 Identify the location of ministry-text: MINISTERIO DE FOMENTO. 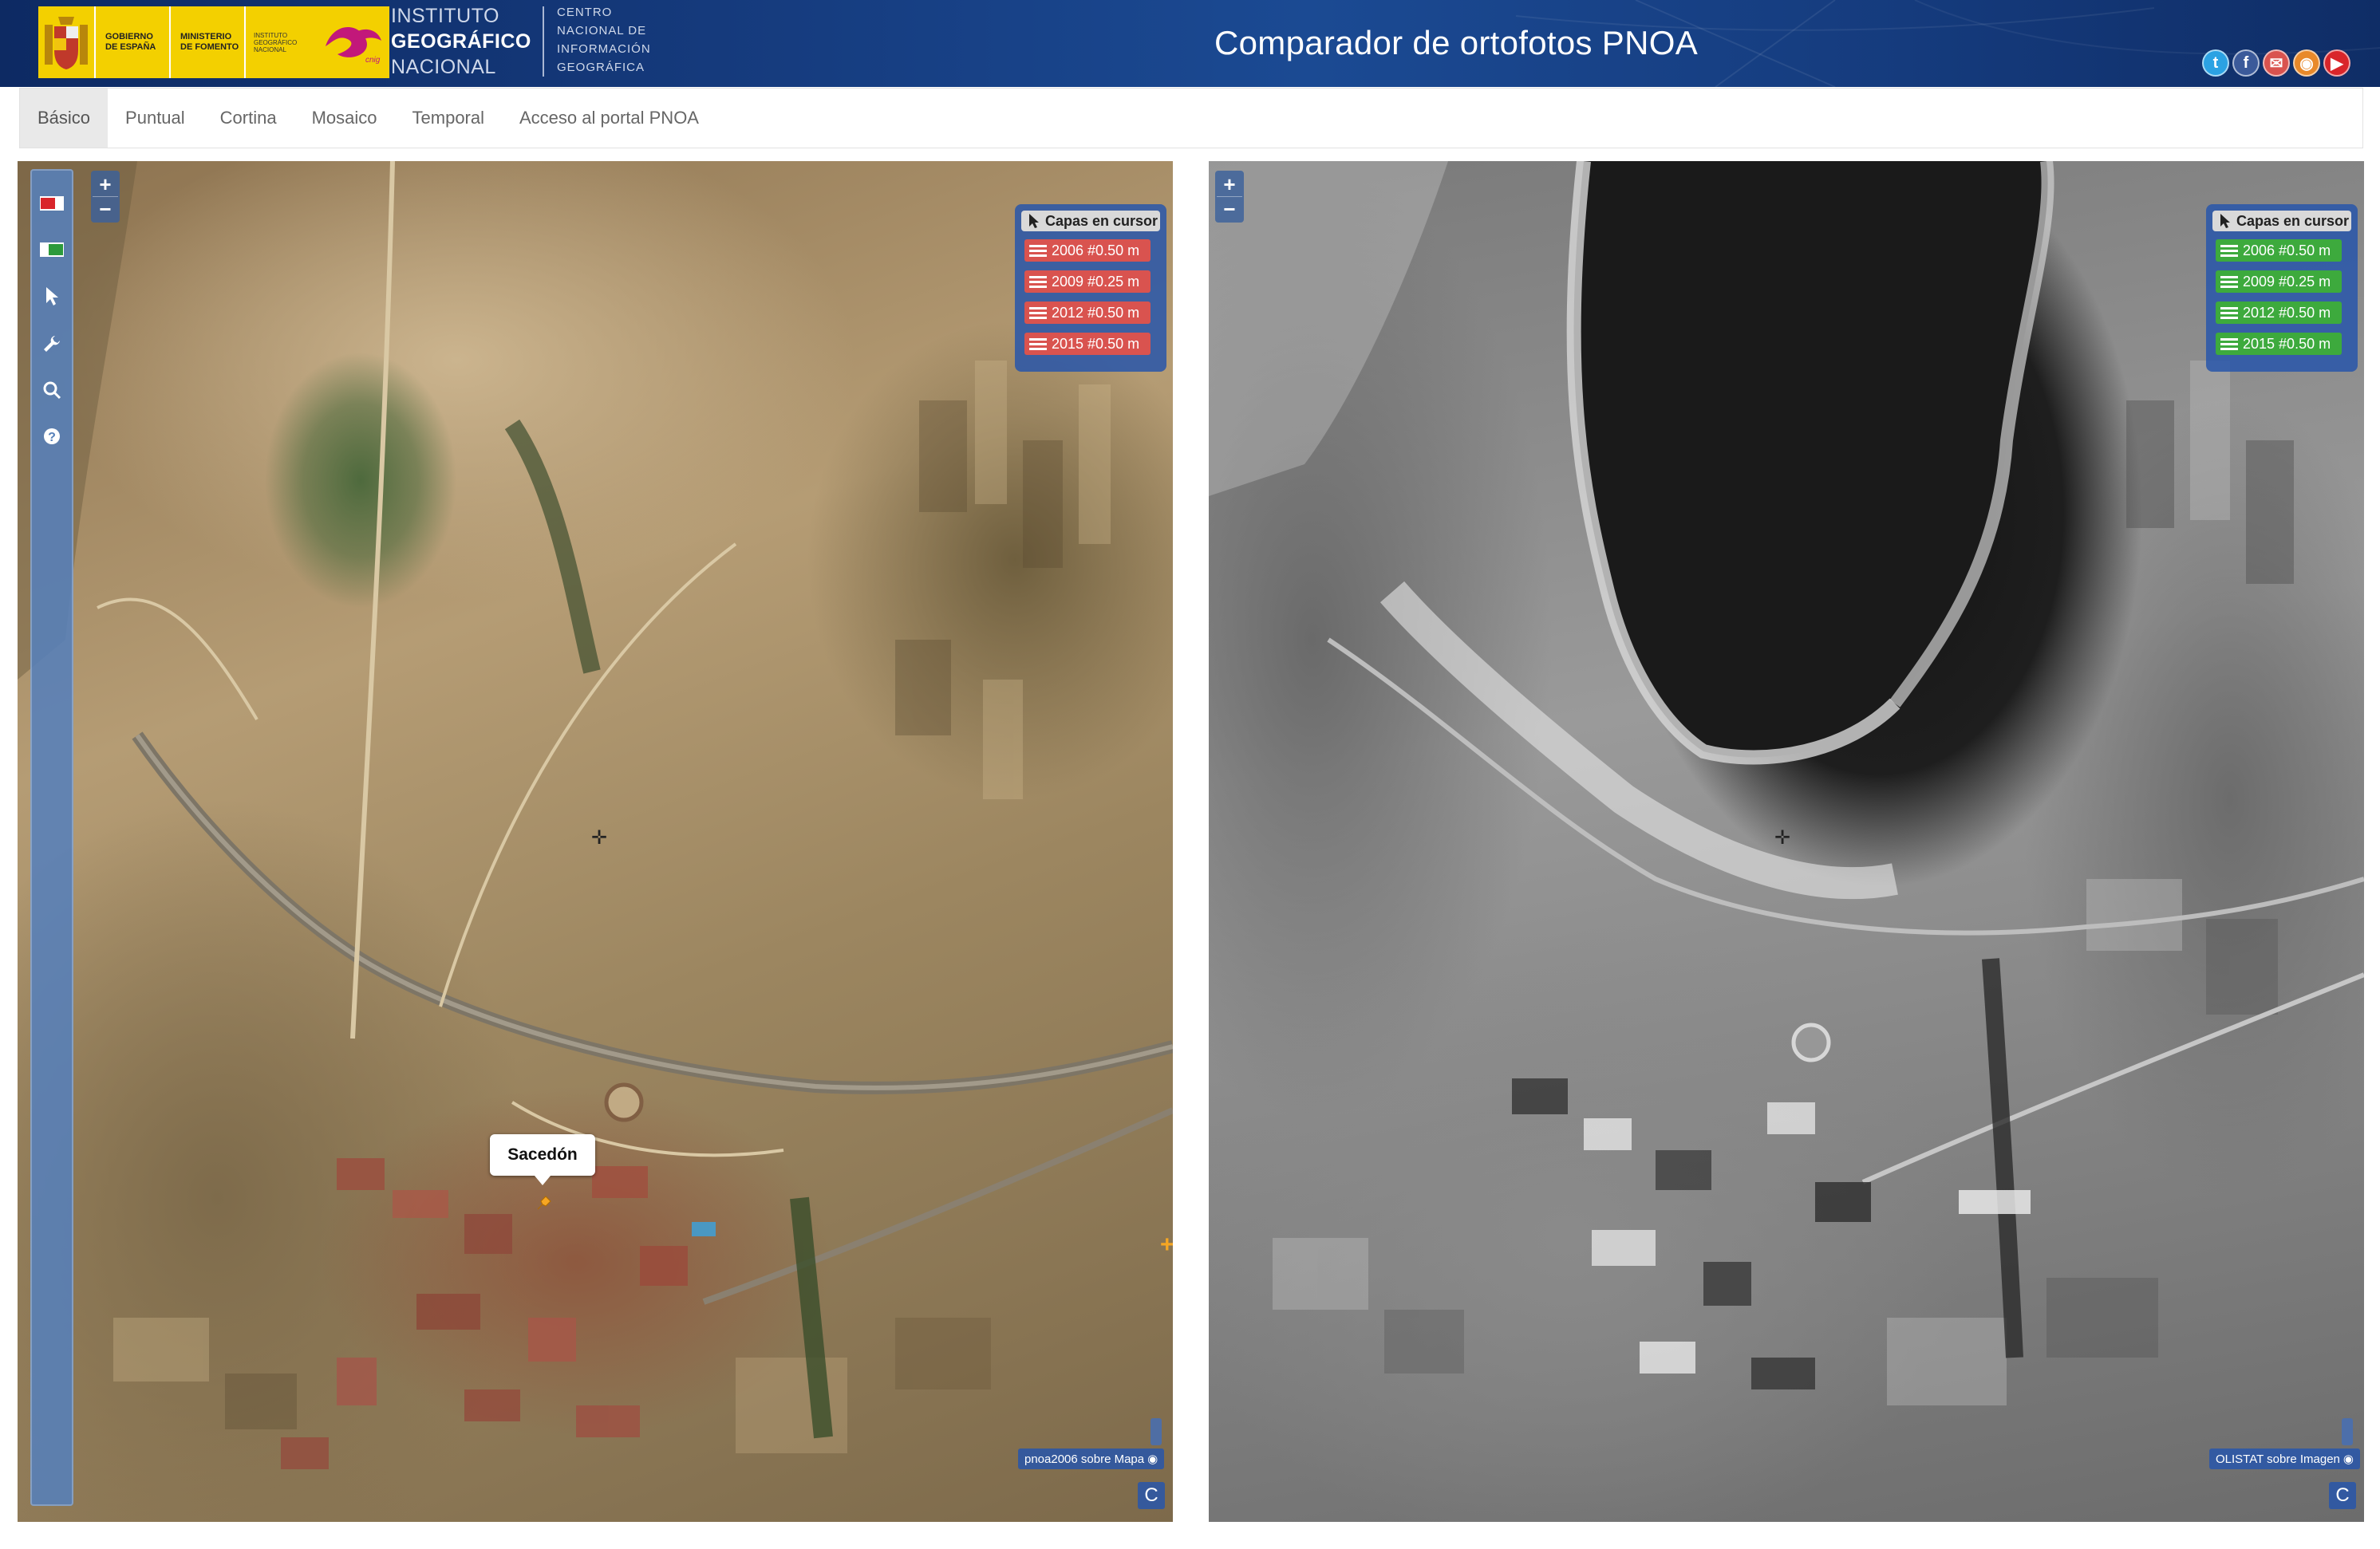
(206, 42).